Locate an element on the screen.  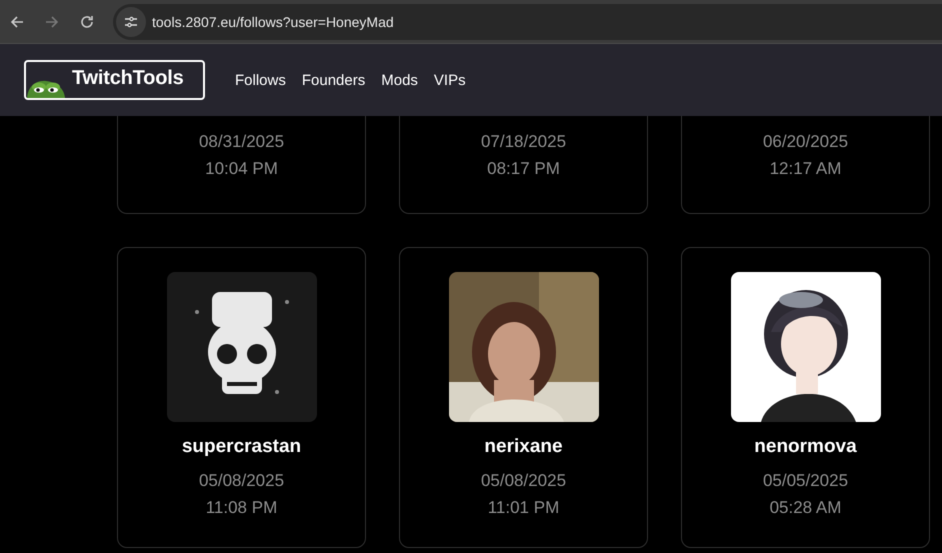
site-logo: TwitchTools is located at coordinates (114, 80).